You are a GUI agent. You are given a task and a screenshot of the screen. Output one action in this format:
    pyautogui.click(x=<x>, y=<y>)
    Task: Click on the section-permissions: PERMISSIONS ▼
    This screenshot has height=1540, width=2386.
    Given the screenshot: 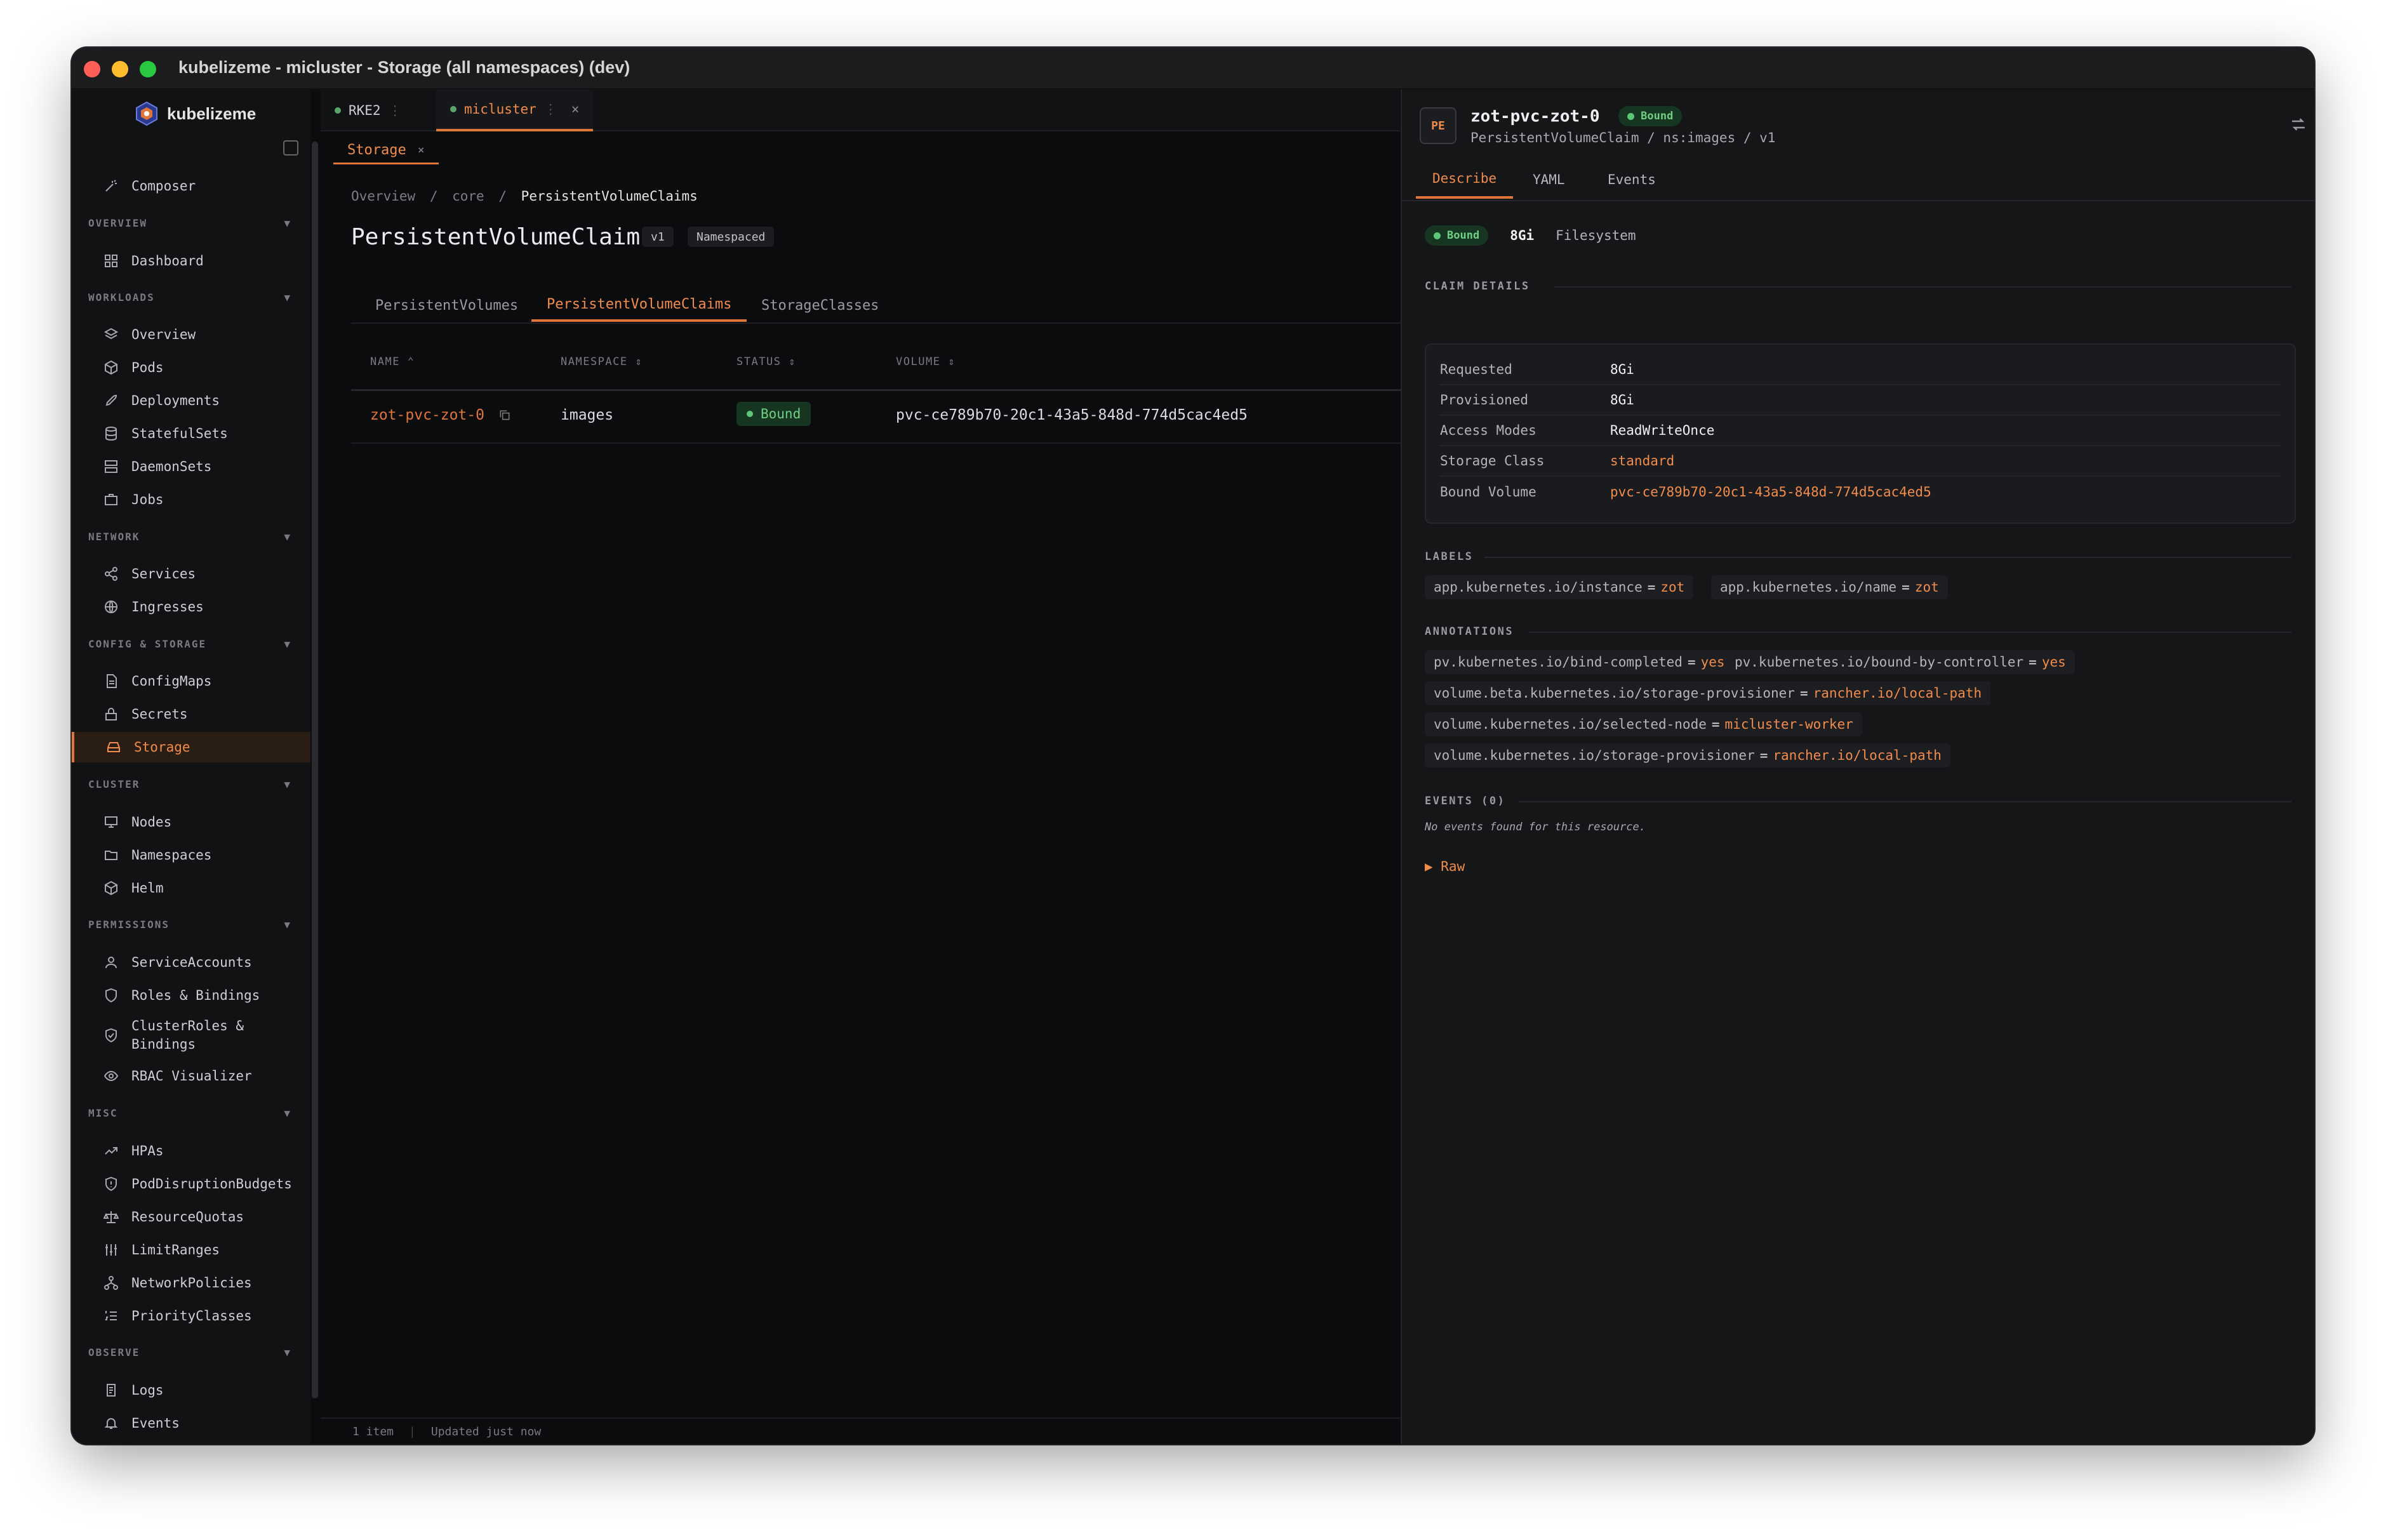 What is the action you would take?
    pyautogui.click(x=190, y=925)
    